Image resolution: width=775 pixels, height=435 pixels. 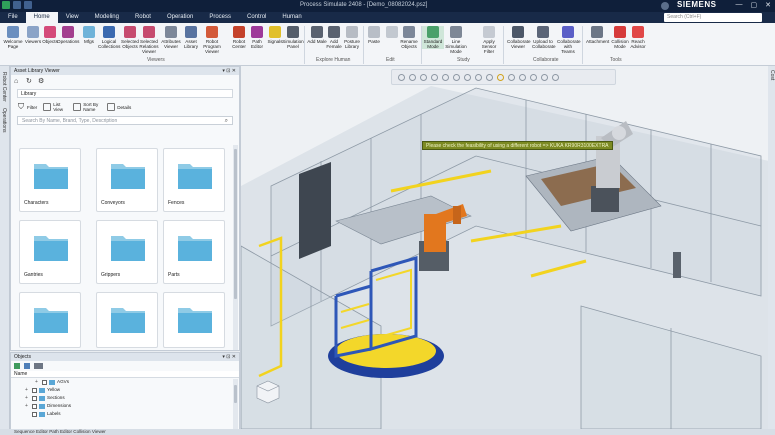 I want to click on zoom-fit-icon, so click(x=401, y=77).